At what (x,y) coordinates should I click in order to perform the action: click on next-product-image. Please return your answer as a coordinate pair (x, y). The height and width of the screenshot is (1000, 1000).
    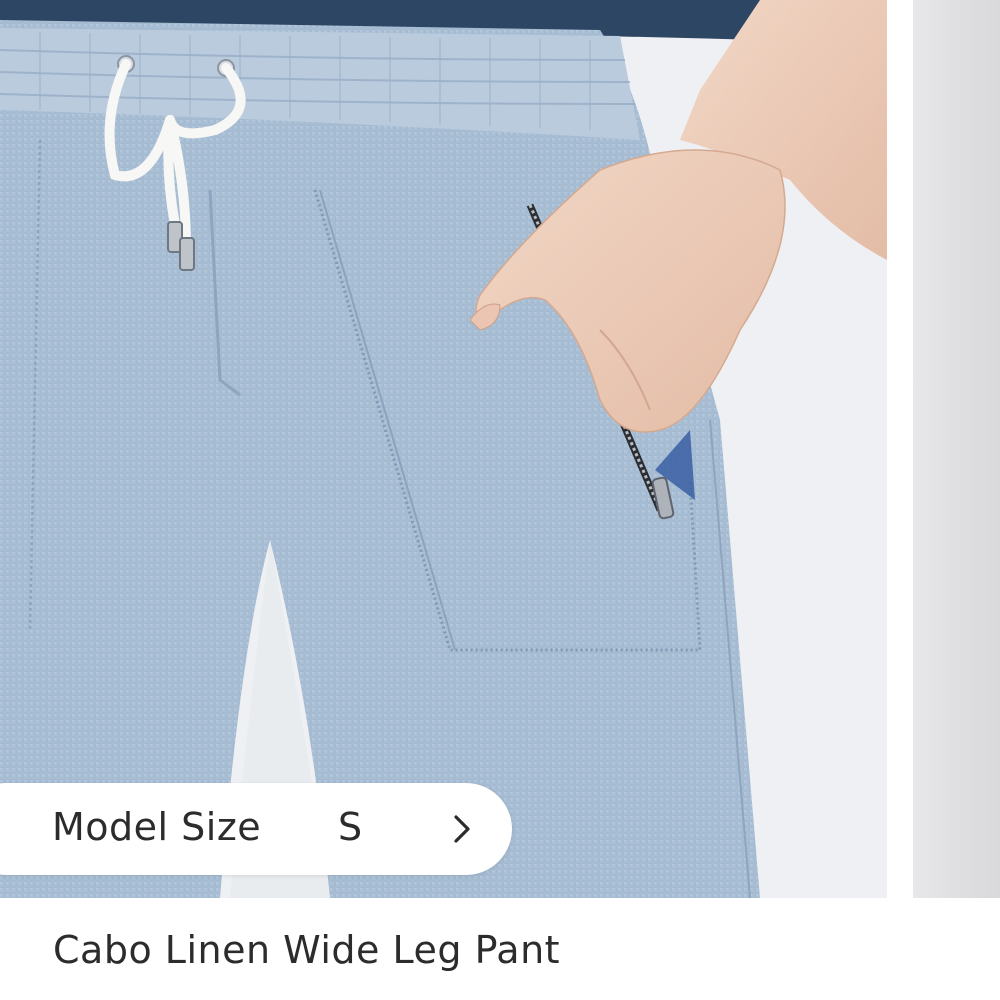
    Looking at the image, I should click on (956, 449).